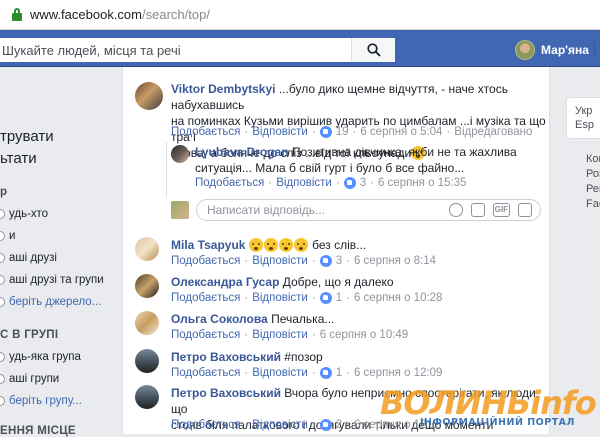 This screenshot has height=437, width=600. I want to click on like-count: 19, so click(342, 132).